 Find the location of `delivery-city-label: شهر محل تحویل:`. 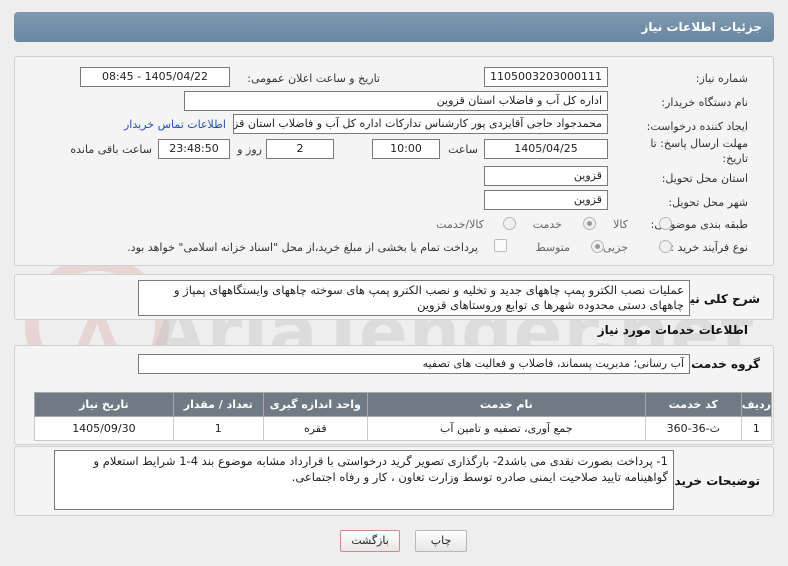

delivery-city-label: شهر محل تحویل: is located at coordinates (708, 202).